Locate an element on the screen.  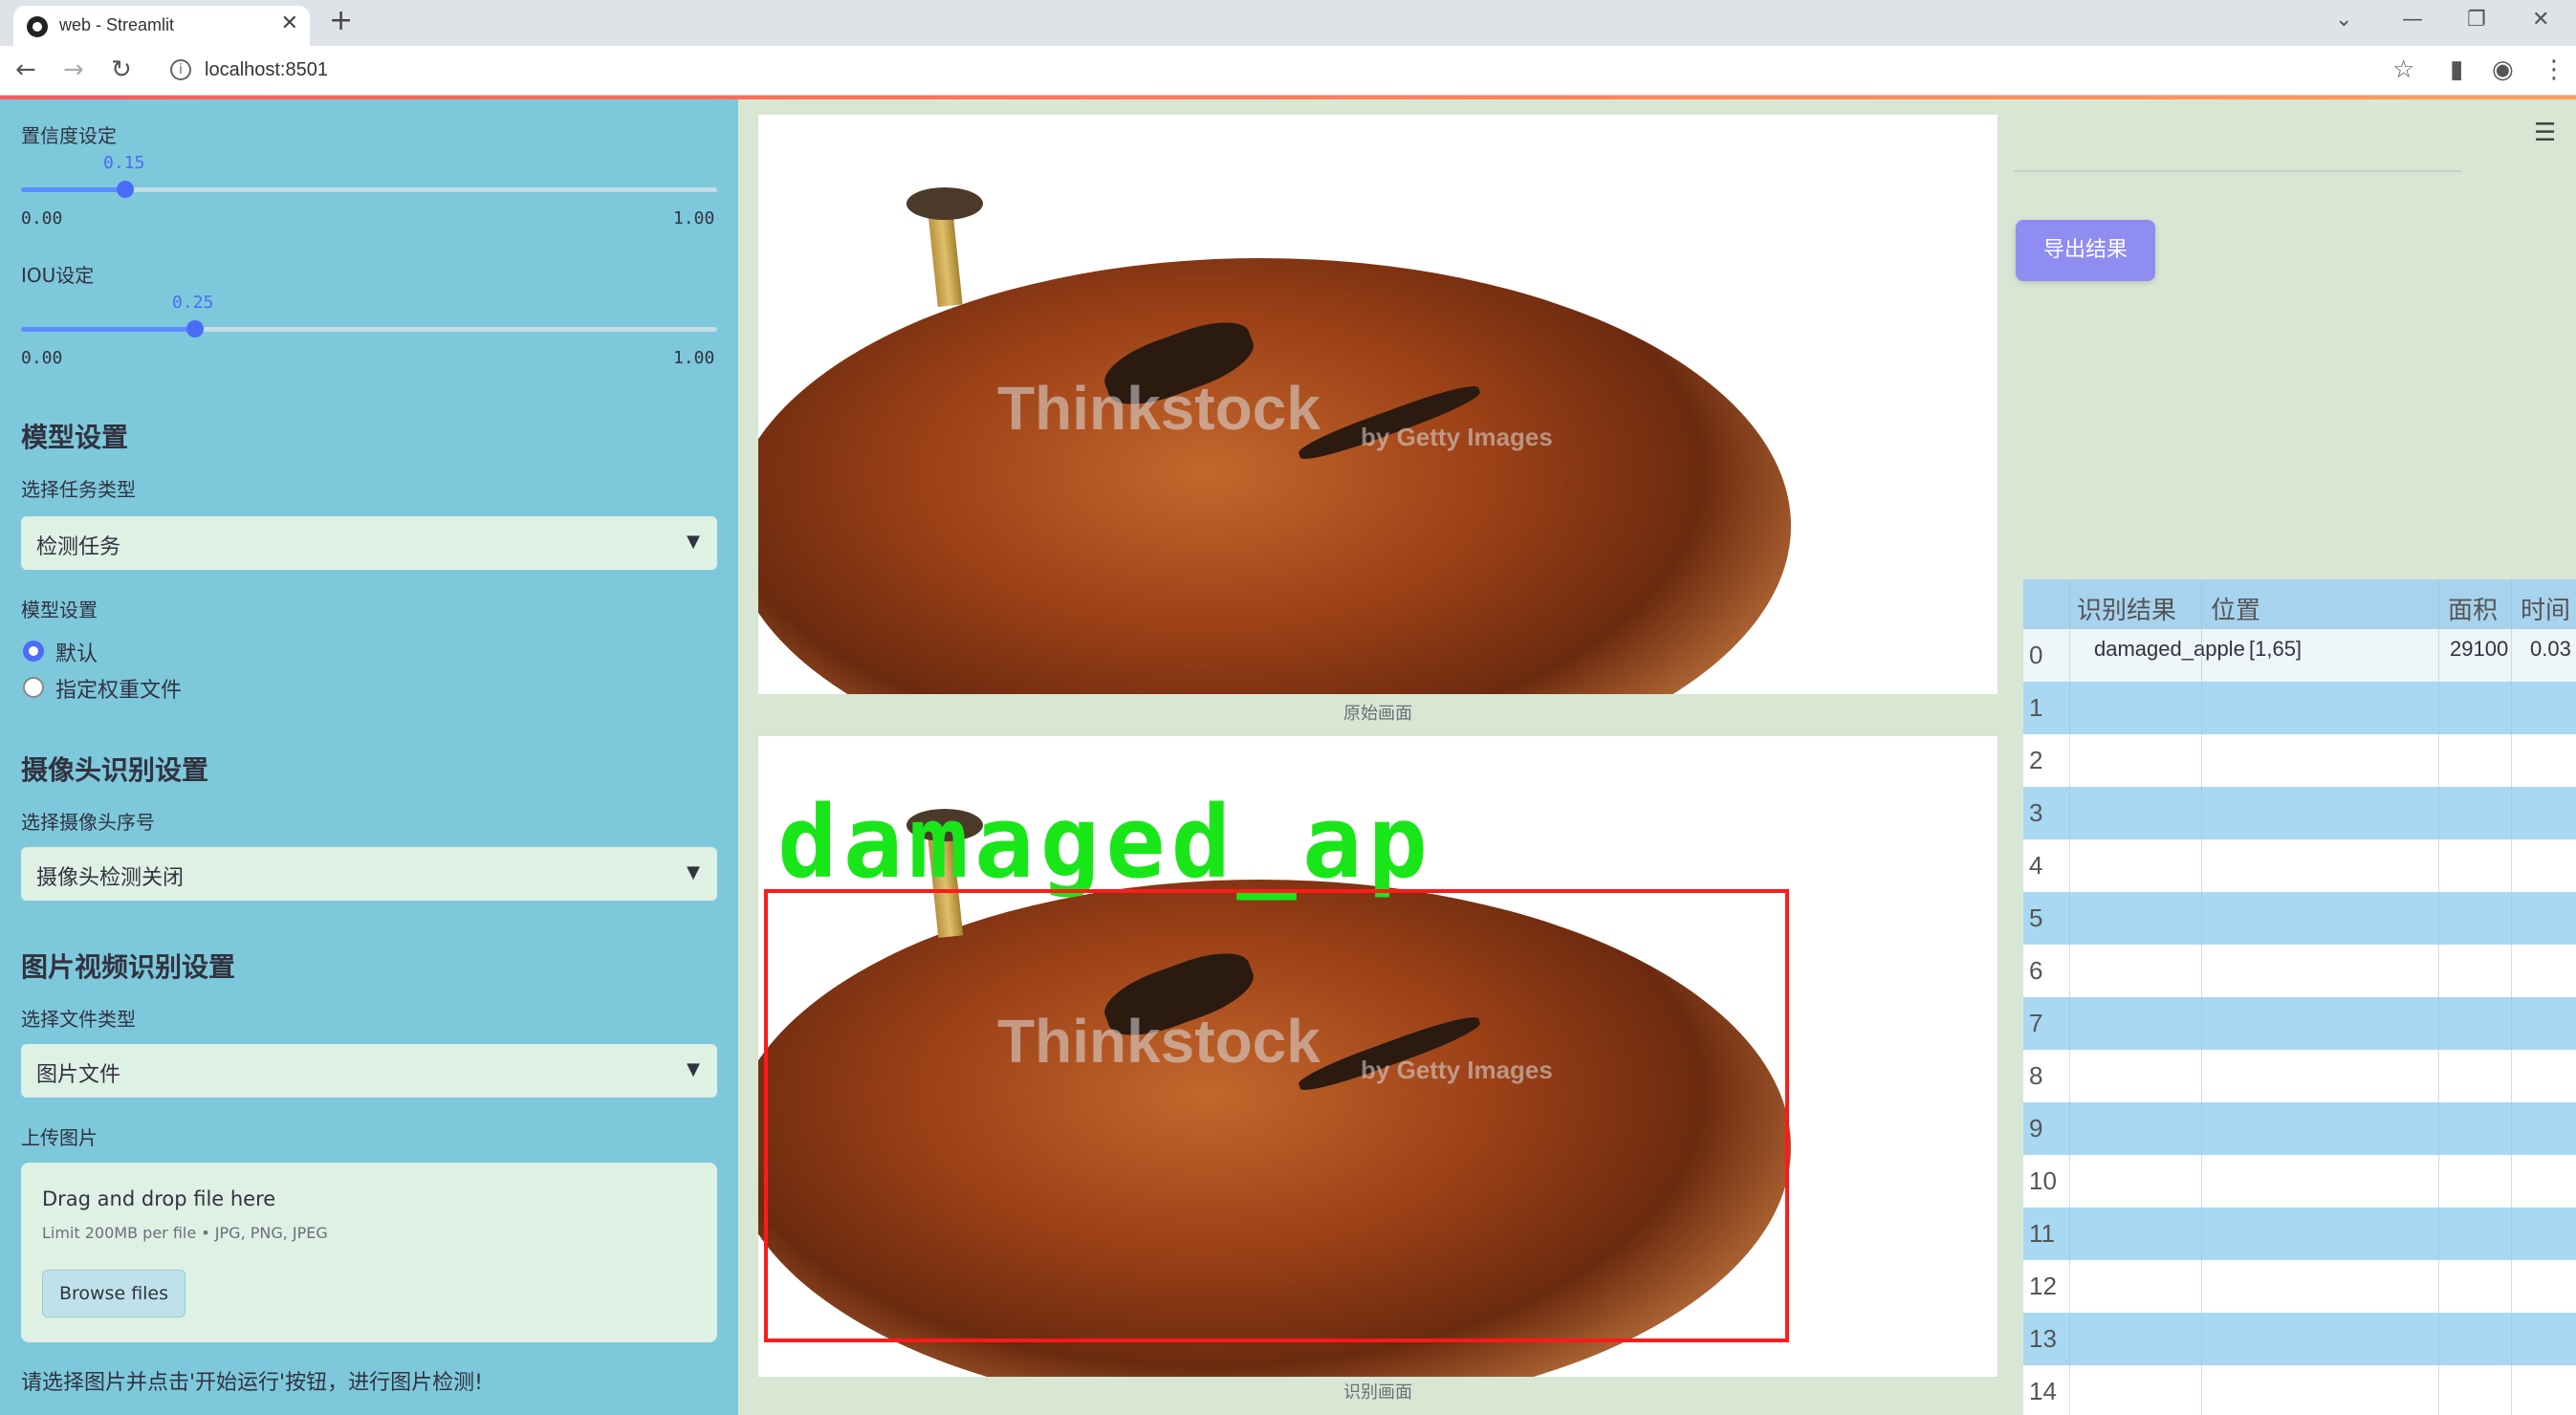
row-index: 12 is located at coordinates (2043, 1286).